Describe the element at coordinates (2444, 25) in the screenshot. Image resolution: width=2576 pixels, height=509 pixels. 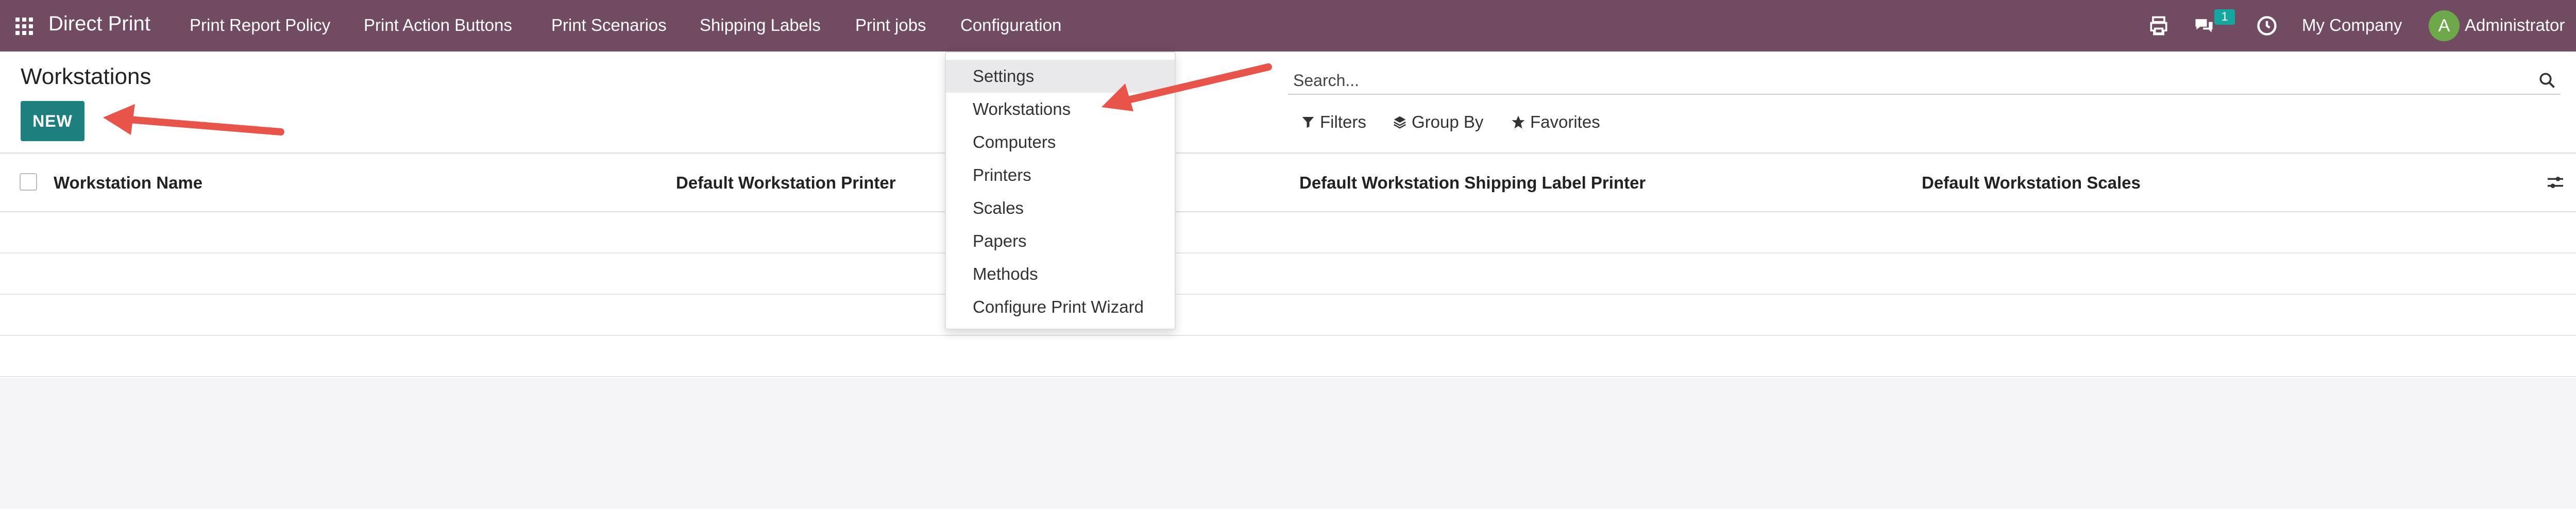
I see `user-avatar: A` at that location.